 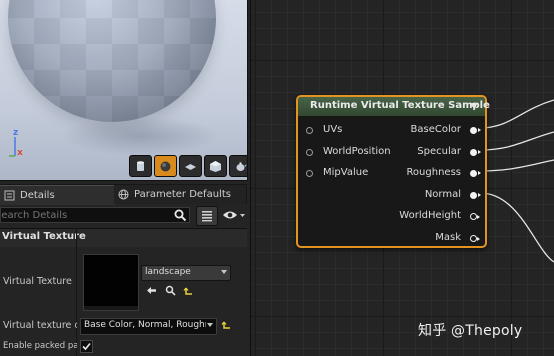 I want to click on browse-magnifier-icon, so click(x=170, y=290).